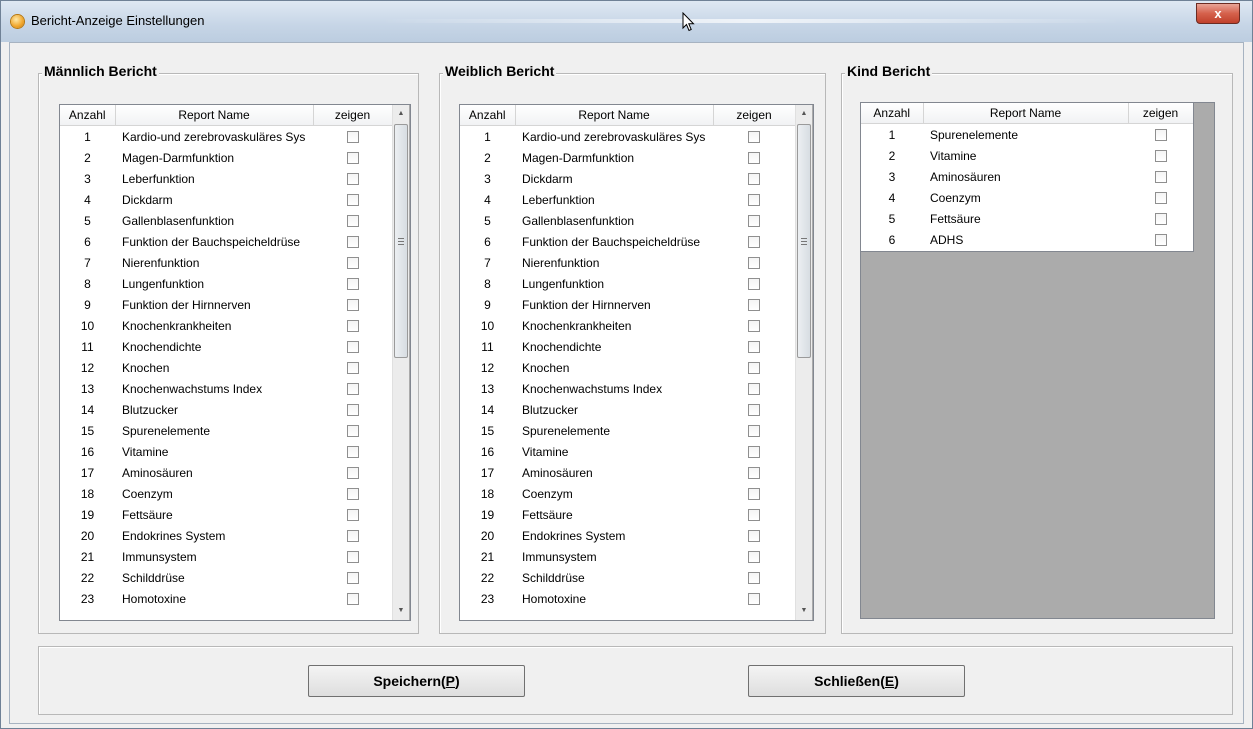  Describe the element at coordinates (226, 514) in the screenshot. I see `male-table-row: 19 Fettsäure` at that location.